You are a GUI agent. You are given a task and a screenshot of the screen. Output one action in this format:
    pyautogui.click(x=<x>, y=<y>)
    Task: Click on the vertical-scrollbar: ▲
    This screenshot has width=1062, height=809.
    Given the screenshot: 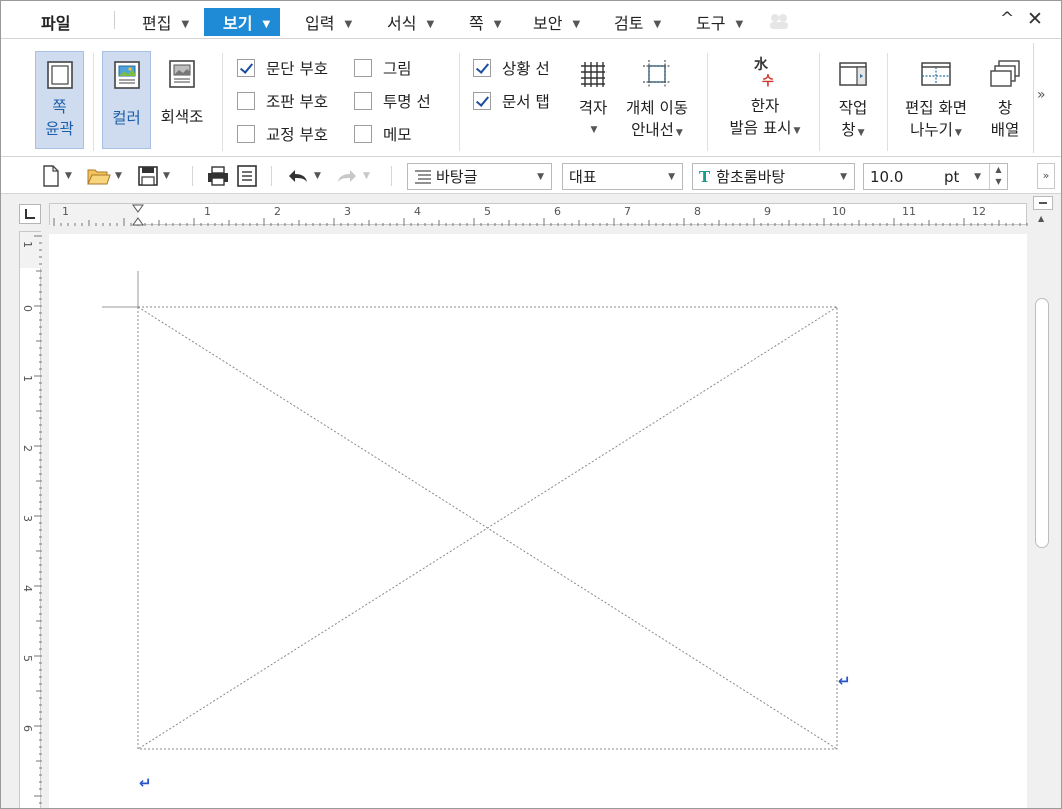 What is the action you would take?
    pyautogui.click(x=1046, y=501)
    